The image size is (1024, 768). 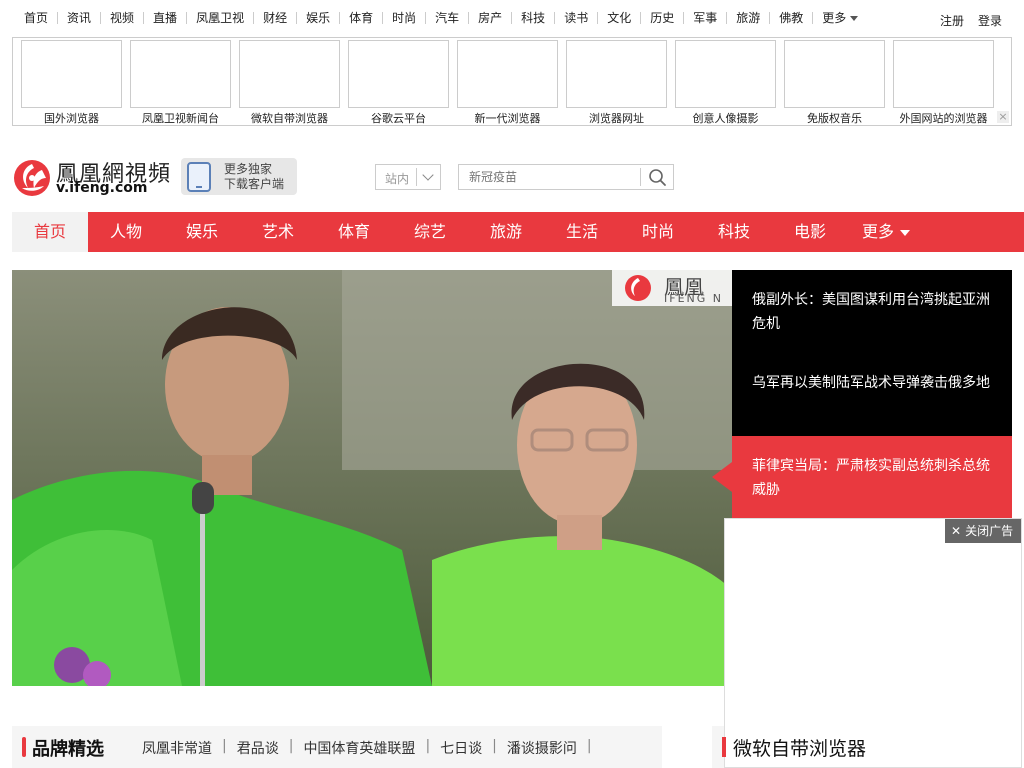 I want to click on channel-tab: 生活, so click(x=582, y=232).